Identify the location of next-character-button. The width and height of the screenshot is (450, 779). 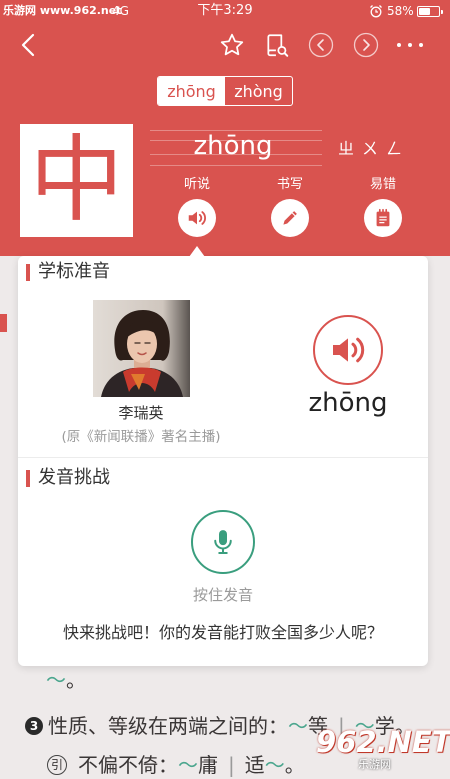
(366, 45).